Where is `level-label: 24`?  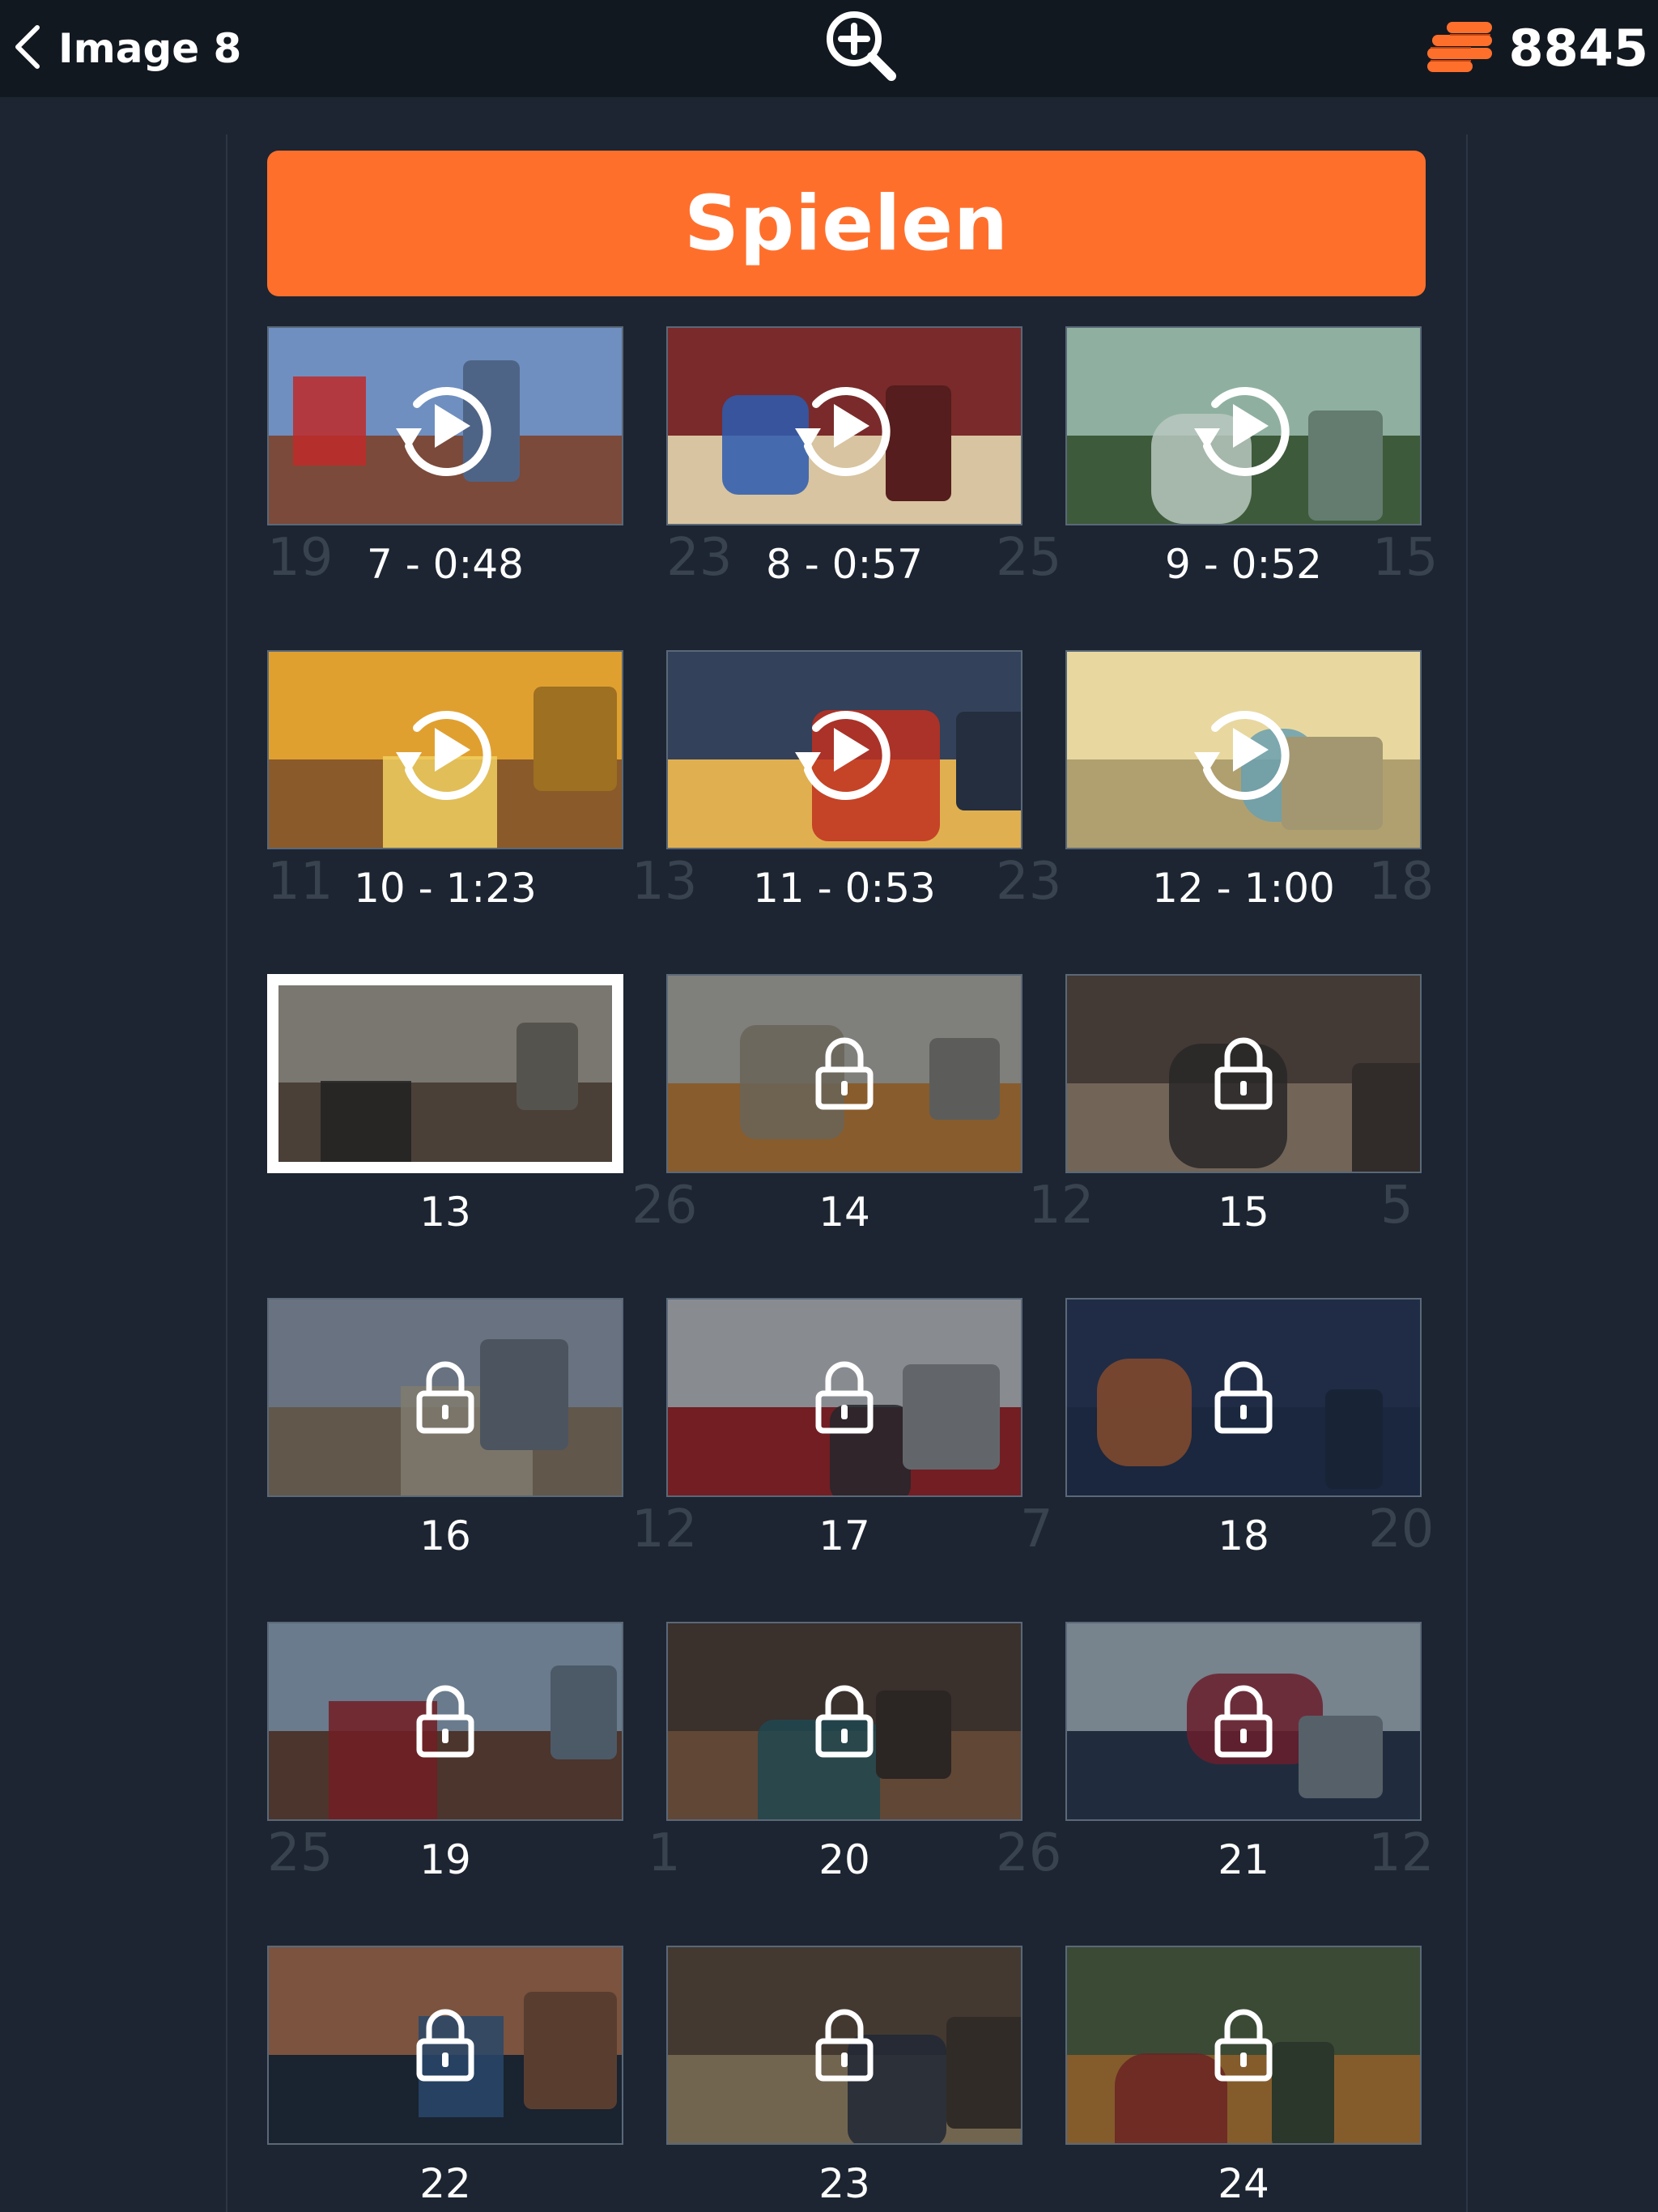
level-label: 24 is located at coordinates (1243, 2183).